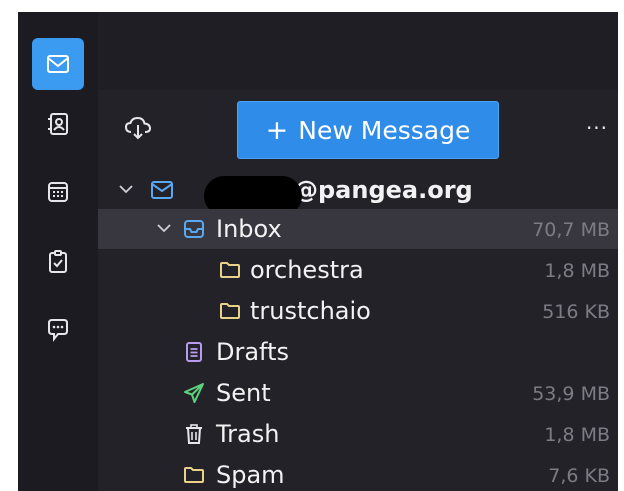  Describe the element at coordinates (310, 311) in the screenshot. I see `folder-label: trustchaio` at that location.